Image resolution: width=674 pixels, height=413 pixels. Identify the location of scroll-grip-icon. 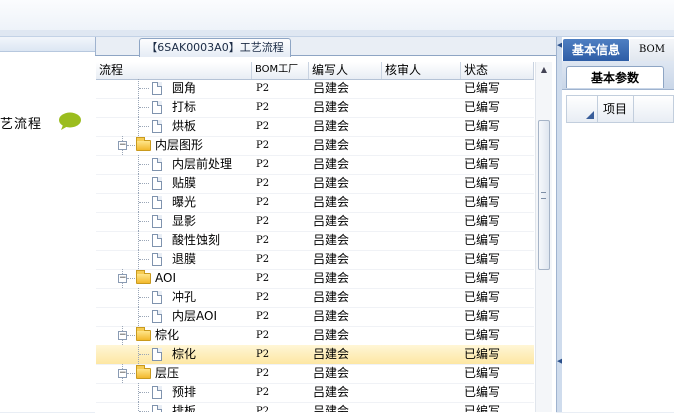
(543, 195).